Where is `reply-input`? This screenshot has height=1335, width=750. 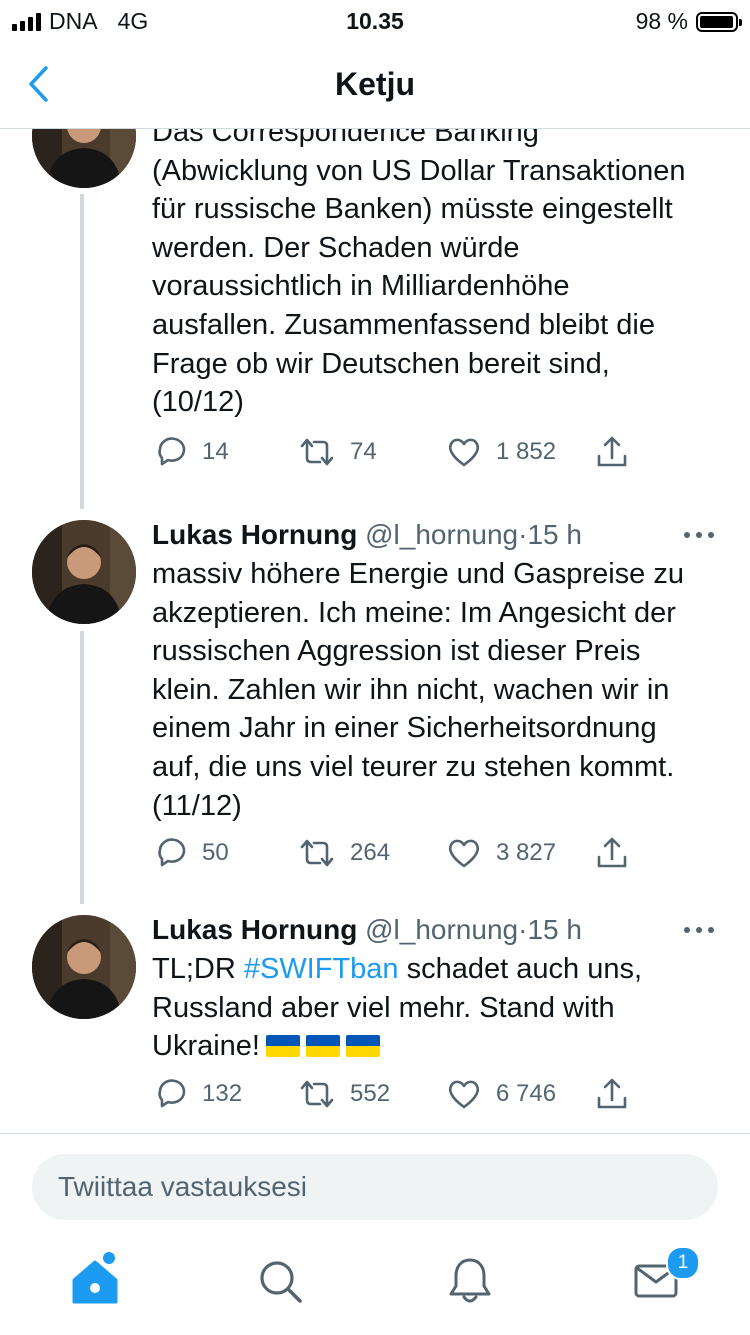 reply-input is located at coordinates (375, 1187).